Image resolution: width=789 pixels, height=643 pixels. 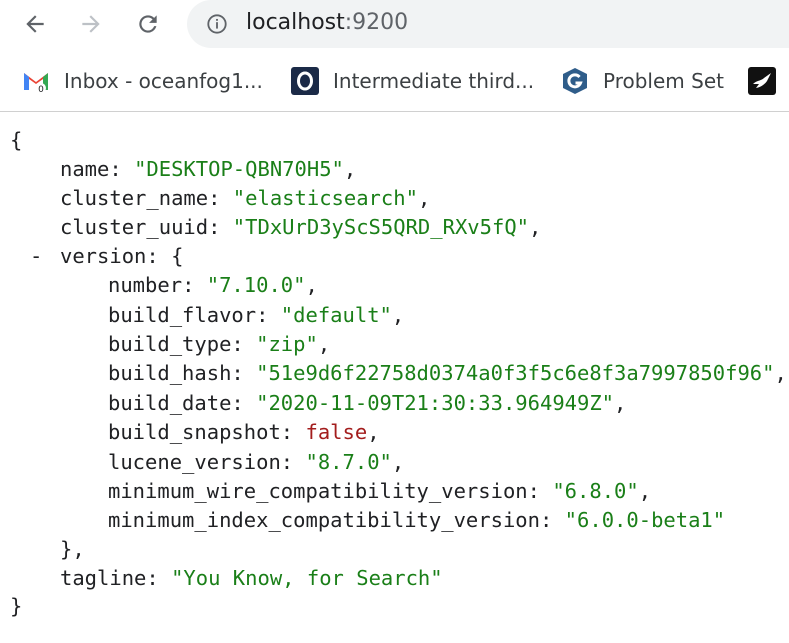 What do you see at coordinates (194, 432) in the screenshot?
I see `json-key: build_snapshot` at bounding box center [194, 432].